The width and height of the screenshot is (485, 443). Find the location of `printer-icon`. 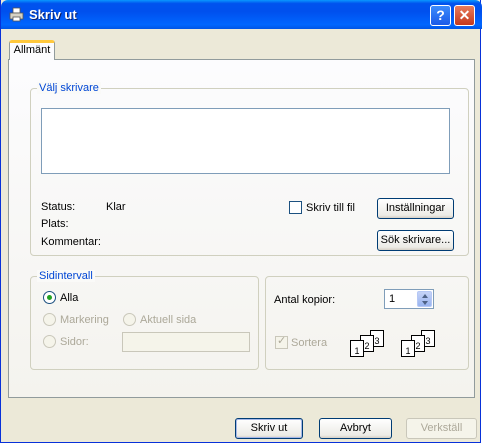

printer-icon is located at coordinates (16, 14).